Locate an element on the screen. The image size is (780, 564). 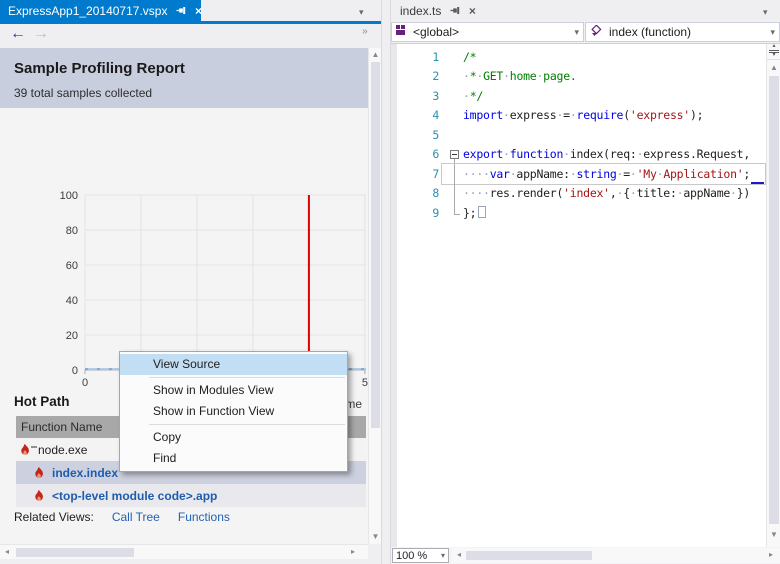
editor-navigation-bar: <global> ▾ index (function) ▾ is located at coordinates (585, 32).